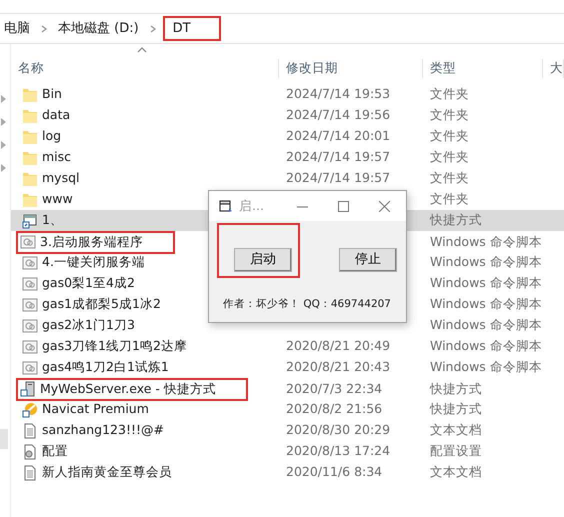 This screenshot has width=564, height=517. What do you see at coordinates (142, 50) in the screenshot?
I see `sort-caret-icon` at bounding box center [142, 50].